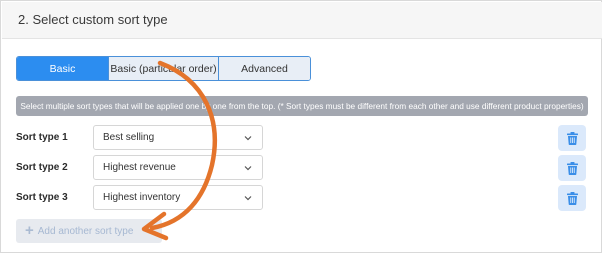  Describe the element at coordinates (302, 168) in the screenshot. I see `sort-type-row: Sort type 2 Highest revenue` at that location.